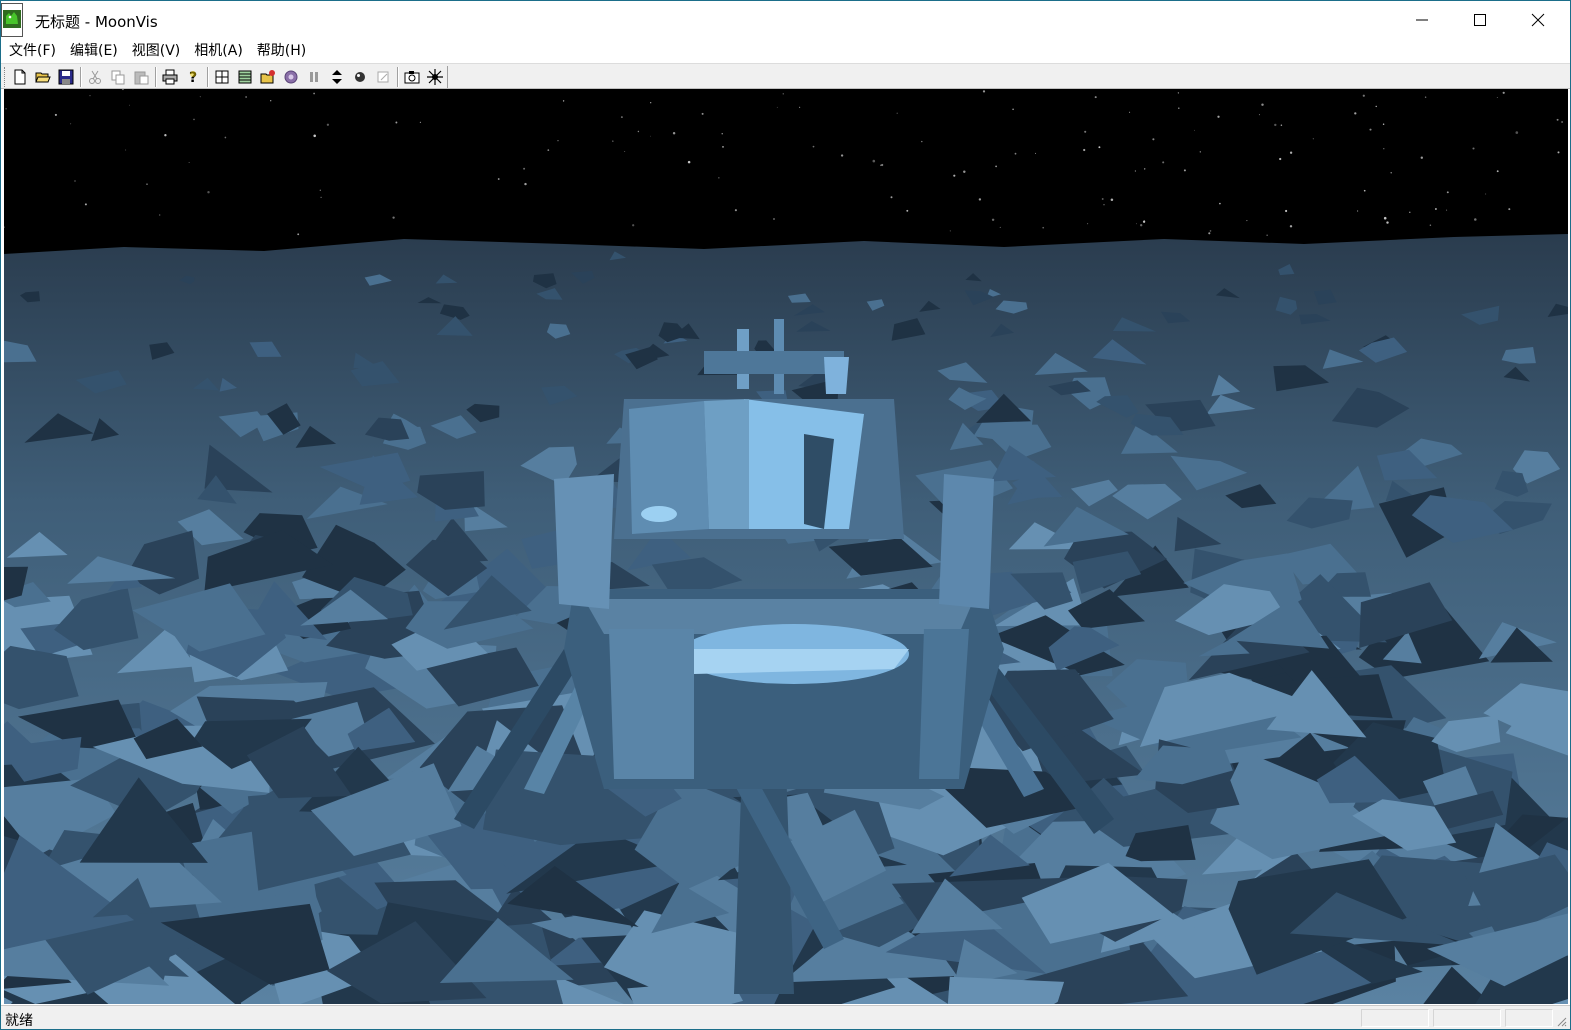 Image resolution: width=1571 pixels, height=1030 pixels. I want to click on close-button, so click(1538, 20).